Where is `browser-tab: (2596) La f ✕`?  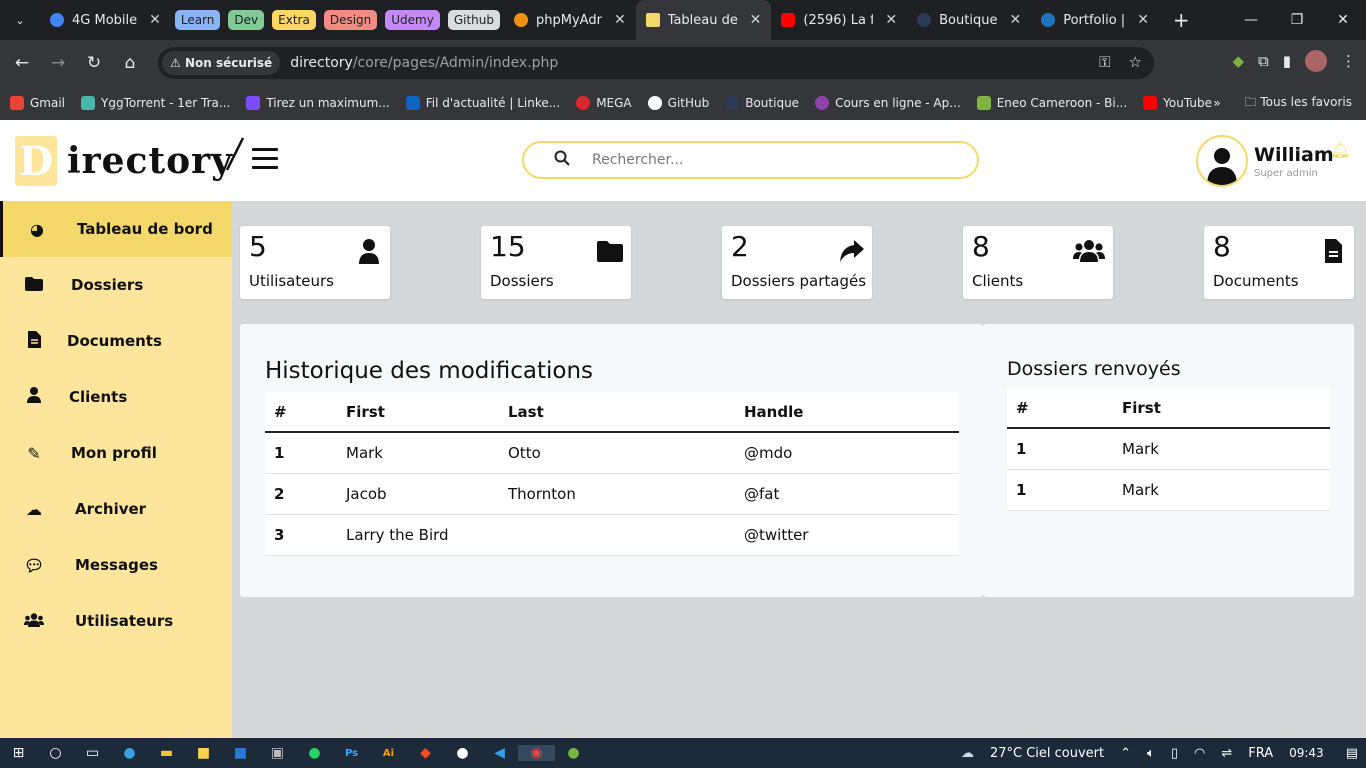 browser-tab: (2596) La f ✕ is located at coordinates (839, 20).